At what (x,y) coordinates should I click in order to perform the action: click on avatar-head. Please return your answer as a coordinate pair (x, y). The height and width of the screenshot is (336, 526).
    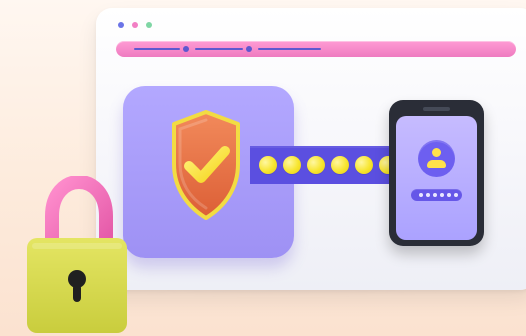
    Looking at the image, I should click on (436, 152).